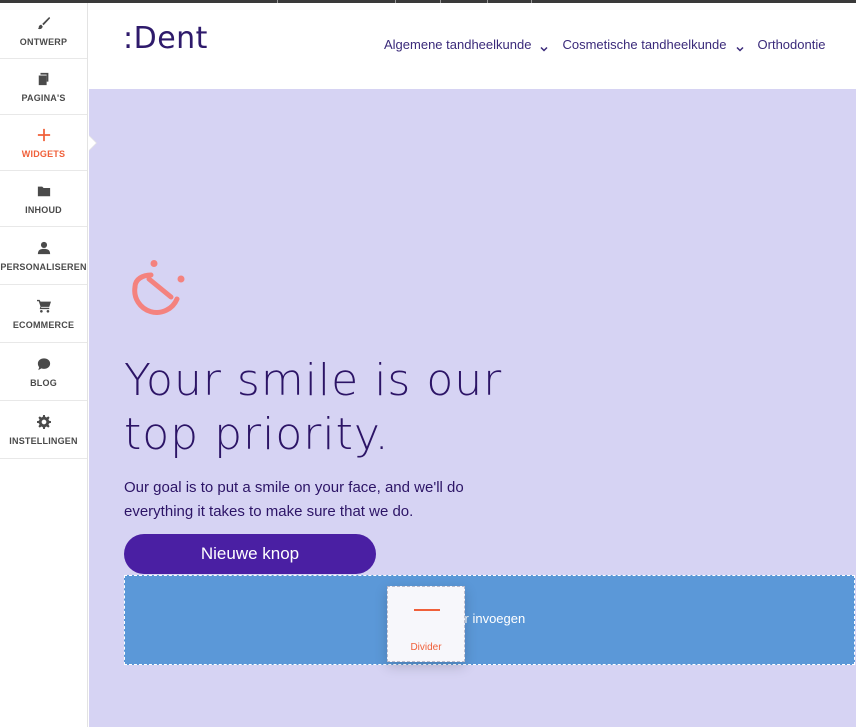  What do you see at coordinates (644, 44) in the screenshot?
I see `nav-item-label: Cosmetische tandheelkunde` at bounding box center [644, 44].